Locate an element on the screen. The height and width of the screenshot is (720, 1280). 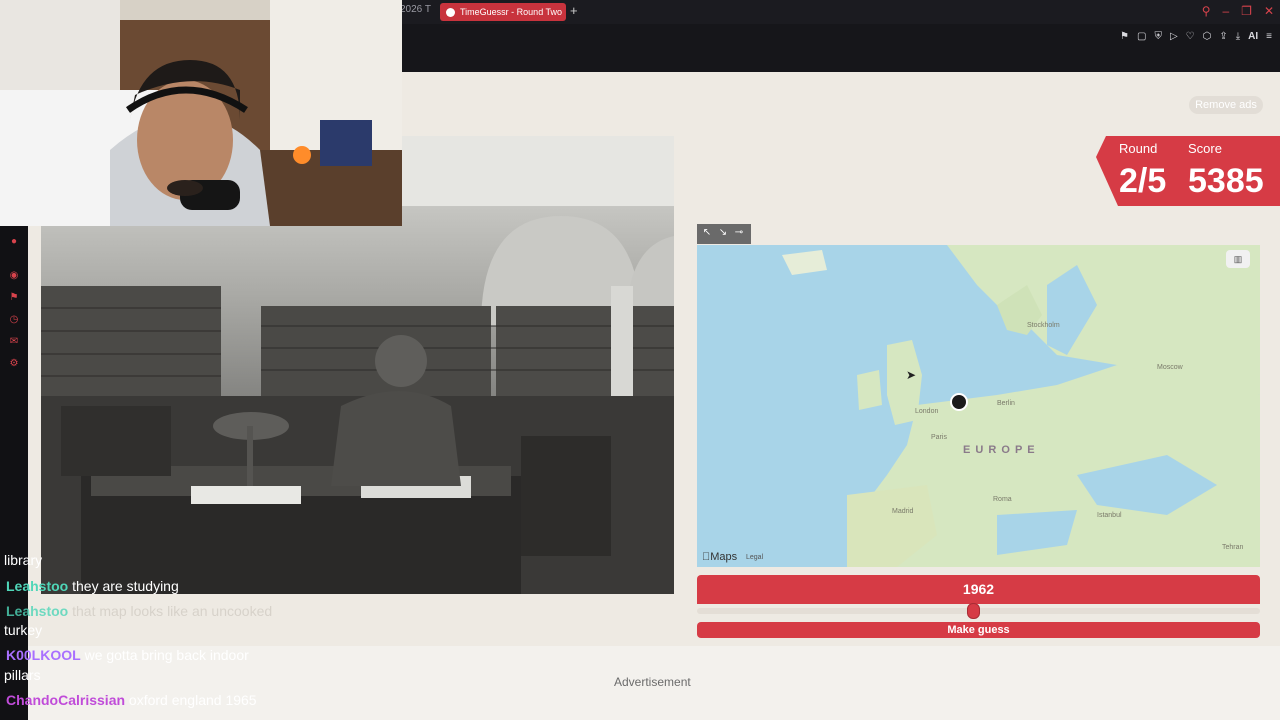
city-berlin: Berlin is located at coordinates (1006, 403).